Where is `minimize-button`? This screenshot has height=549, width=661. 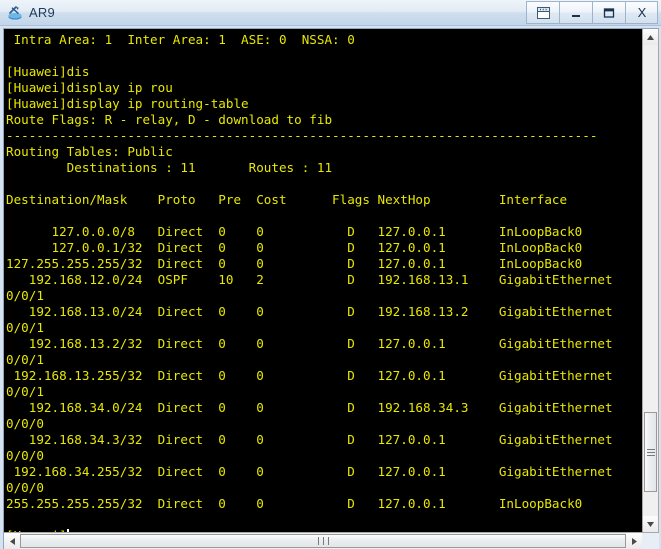 minimize-button is located at coordinates (575, 12).